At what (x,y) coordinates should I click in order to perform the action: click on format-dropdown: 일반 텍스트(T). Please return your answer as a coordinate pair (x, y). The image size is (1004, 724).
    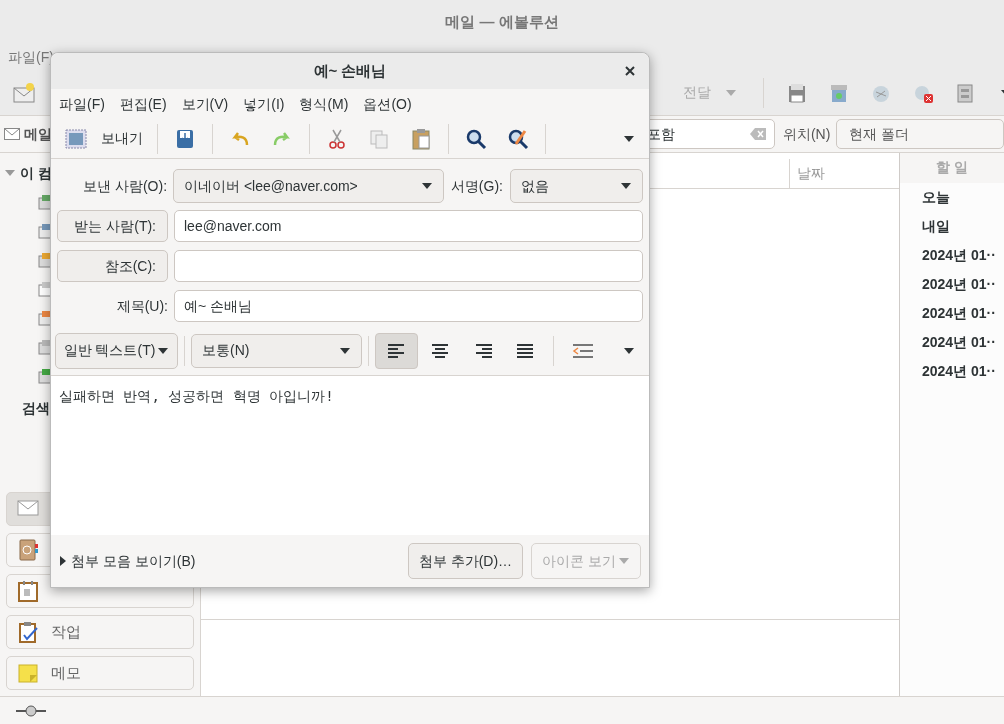
    Looking at the image, I should click on (116, 350).